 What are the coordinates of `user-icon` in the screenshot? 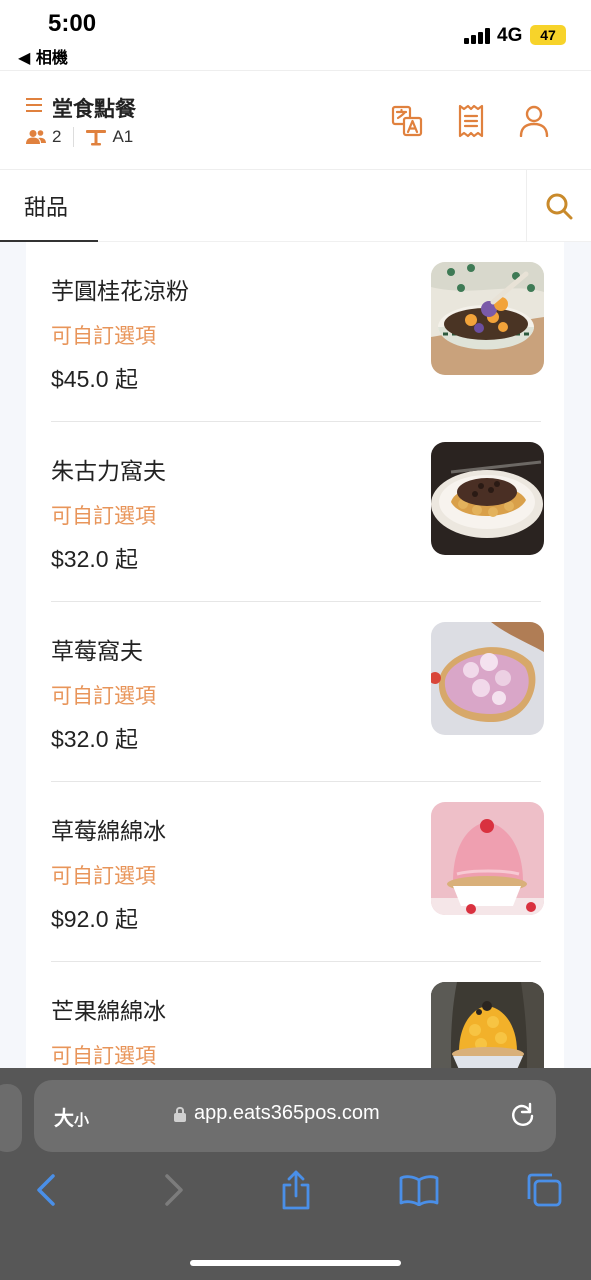 It's located at (534, 121).